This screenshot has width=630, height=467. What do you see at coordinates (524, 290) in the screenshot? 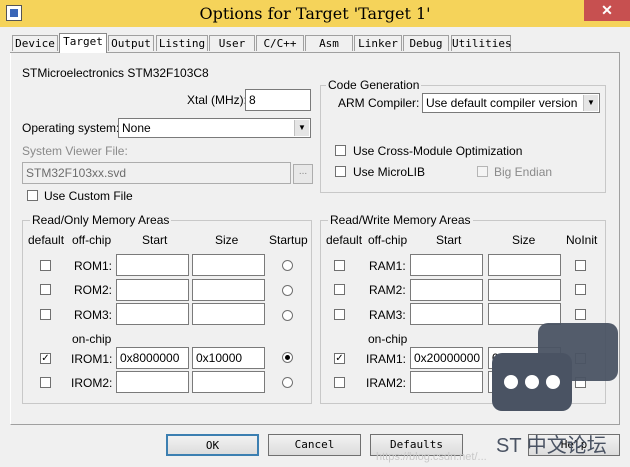
I see `ram2-size-input` at bounding box center [524, 290].